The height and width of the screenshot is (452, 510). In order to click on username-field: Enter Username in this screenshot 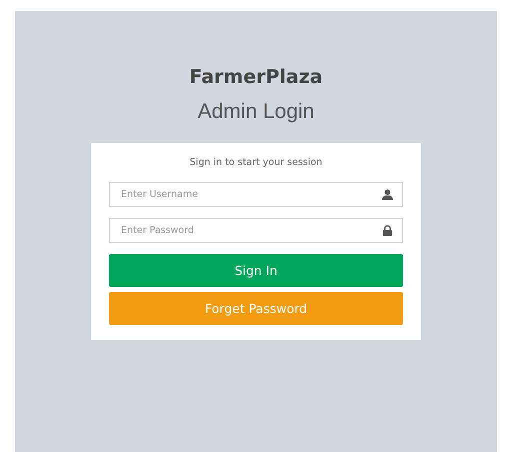, I will do `click(256, 194)`.